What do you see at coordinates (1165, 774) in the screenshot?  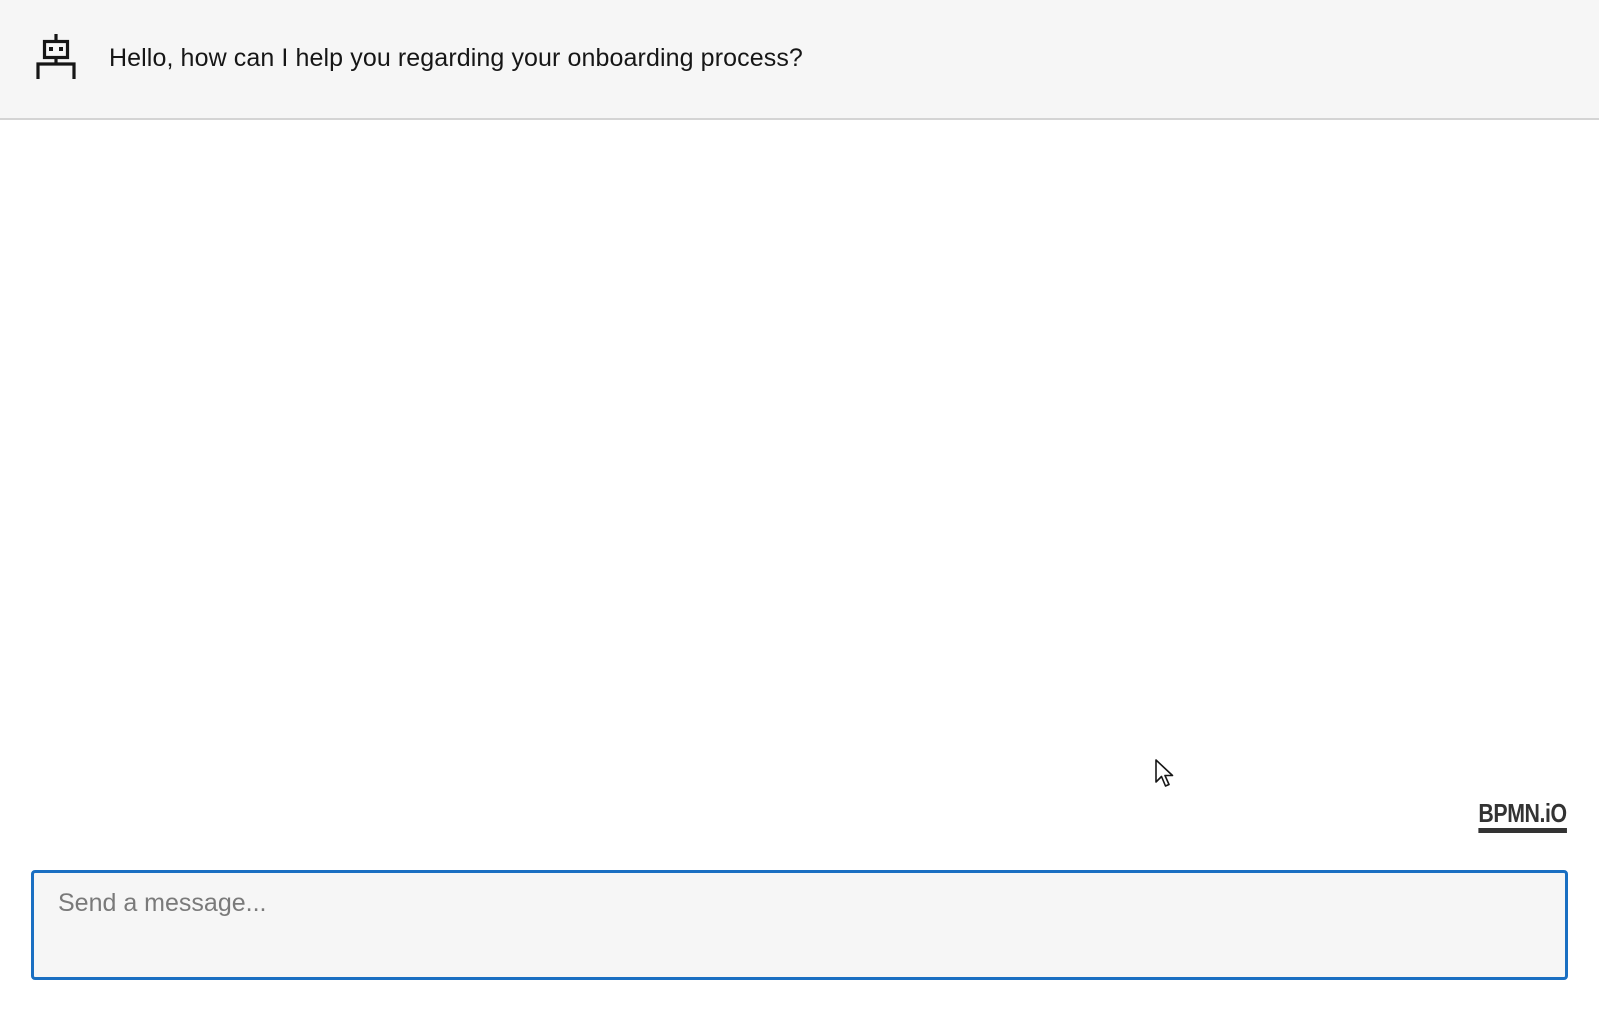 I see `mouse-cursor-icon` at bounding box center [1165, 774].